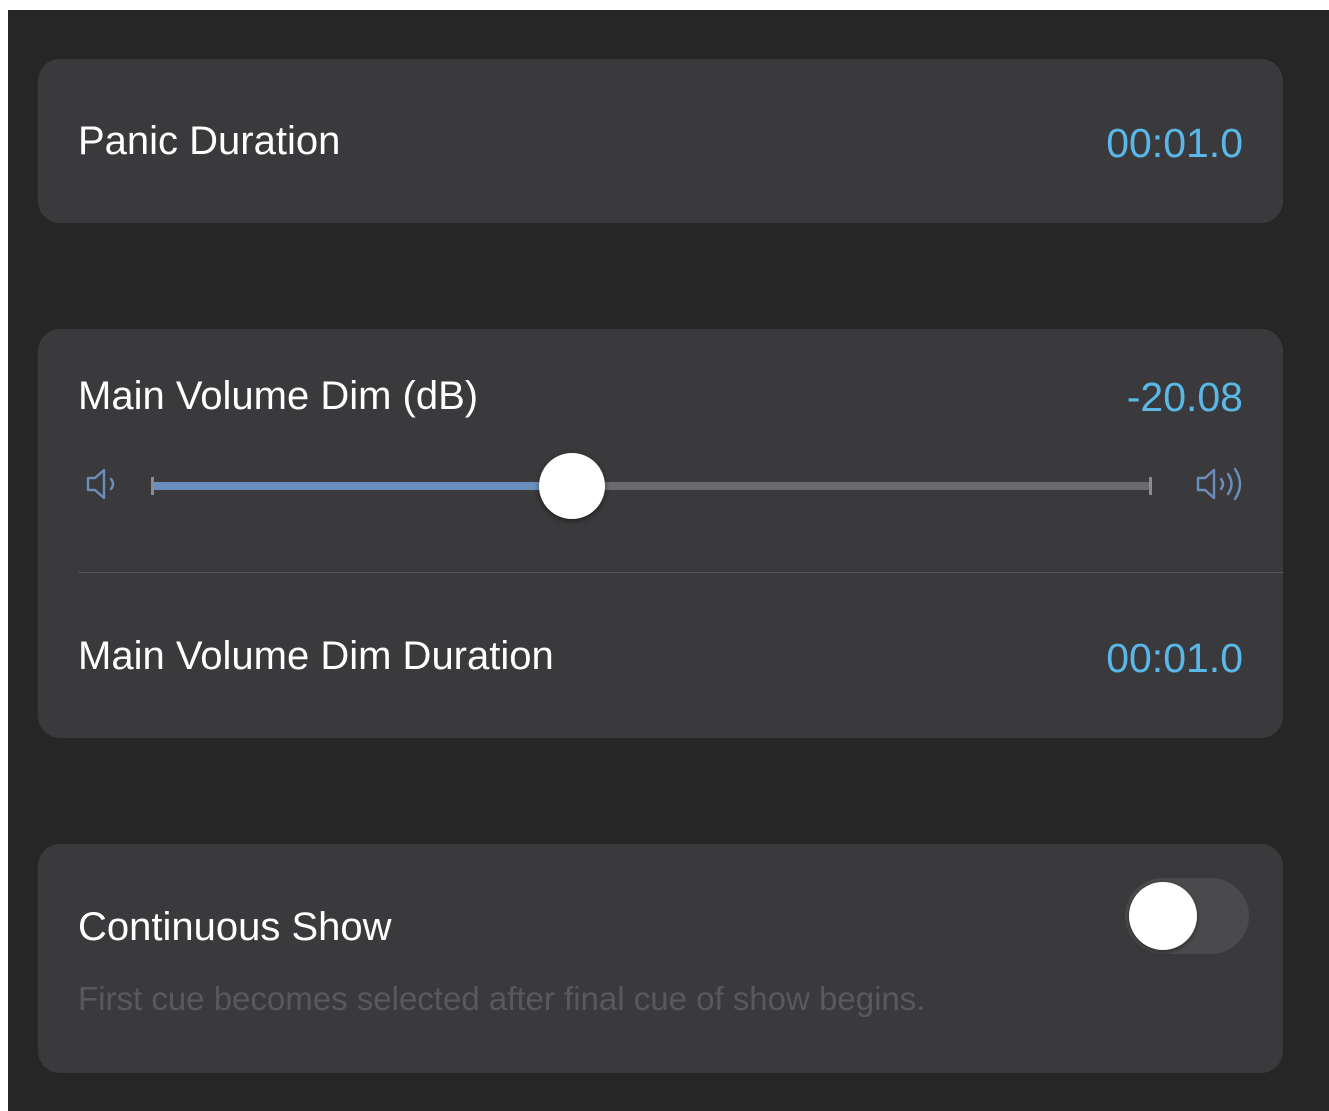  I want to click on panic-duration-card: Panic Duration 00:01.0, so click(660, 141).